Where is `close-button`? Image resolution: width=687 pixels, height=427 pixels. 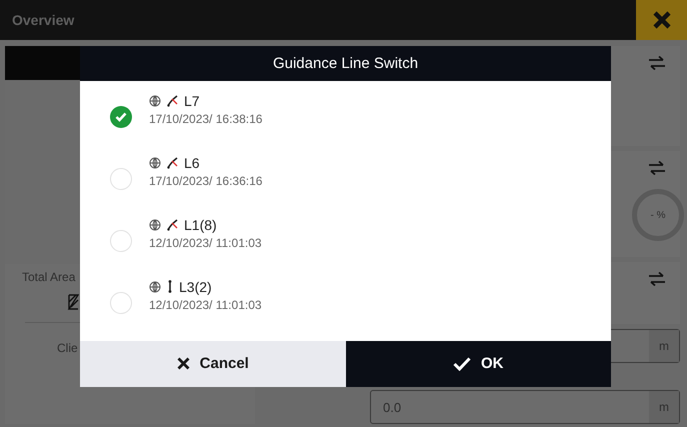
close-button is located at coordinates (661, 20).